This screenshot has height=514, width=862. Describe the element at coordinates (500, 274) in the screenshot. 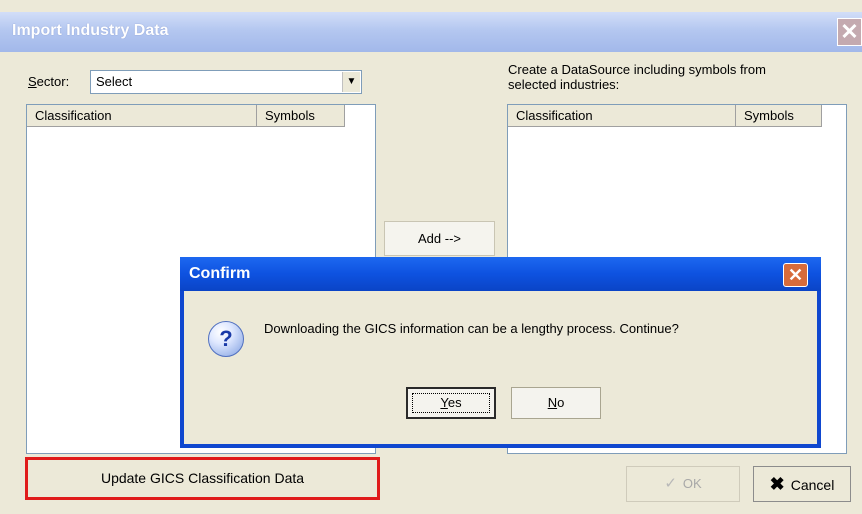

I see `confirm-title-bar: Confirm ✕` at that location.